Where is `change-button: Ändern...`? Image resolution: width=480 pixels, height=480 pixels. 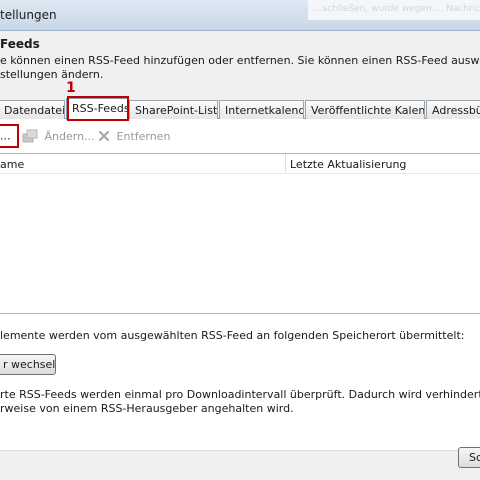 change-button: Ändern... is located at coordinates (58, 138).